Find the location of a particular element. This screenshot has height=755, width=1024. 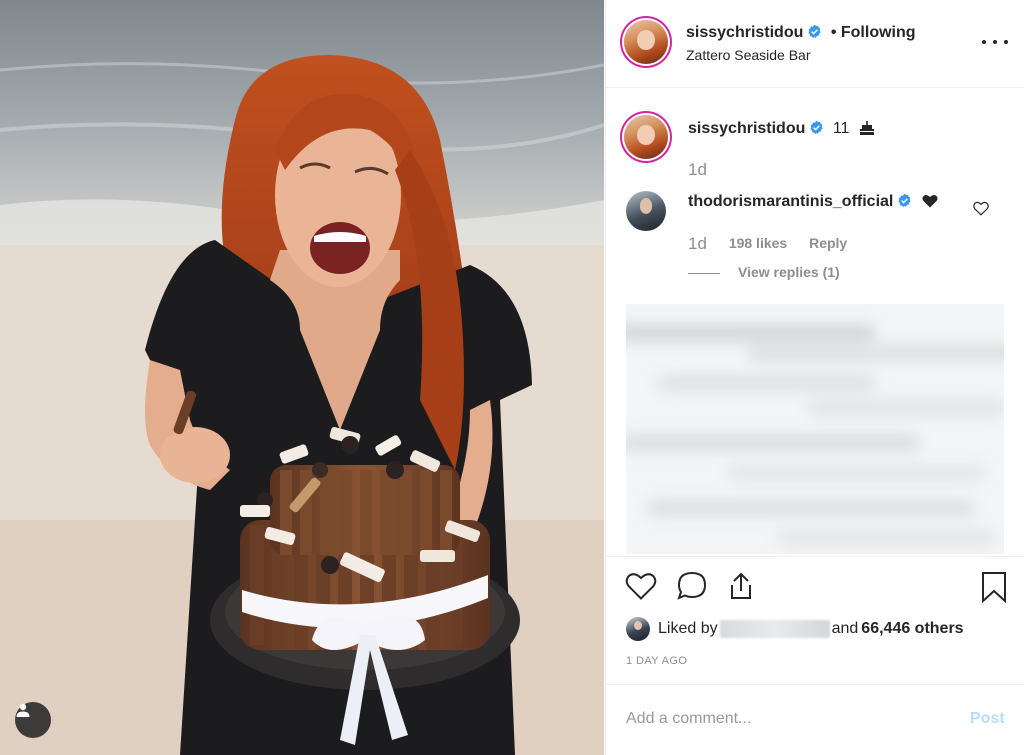

liker-avatar is located at coordinates (638, 629).